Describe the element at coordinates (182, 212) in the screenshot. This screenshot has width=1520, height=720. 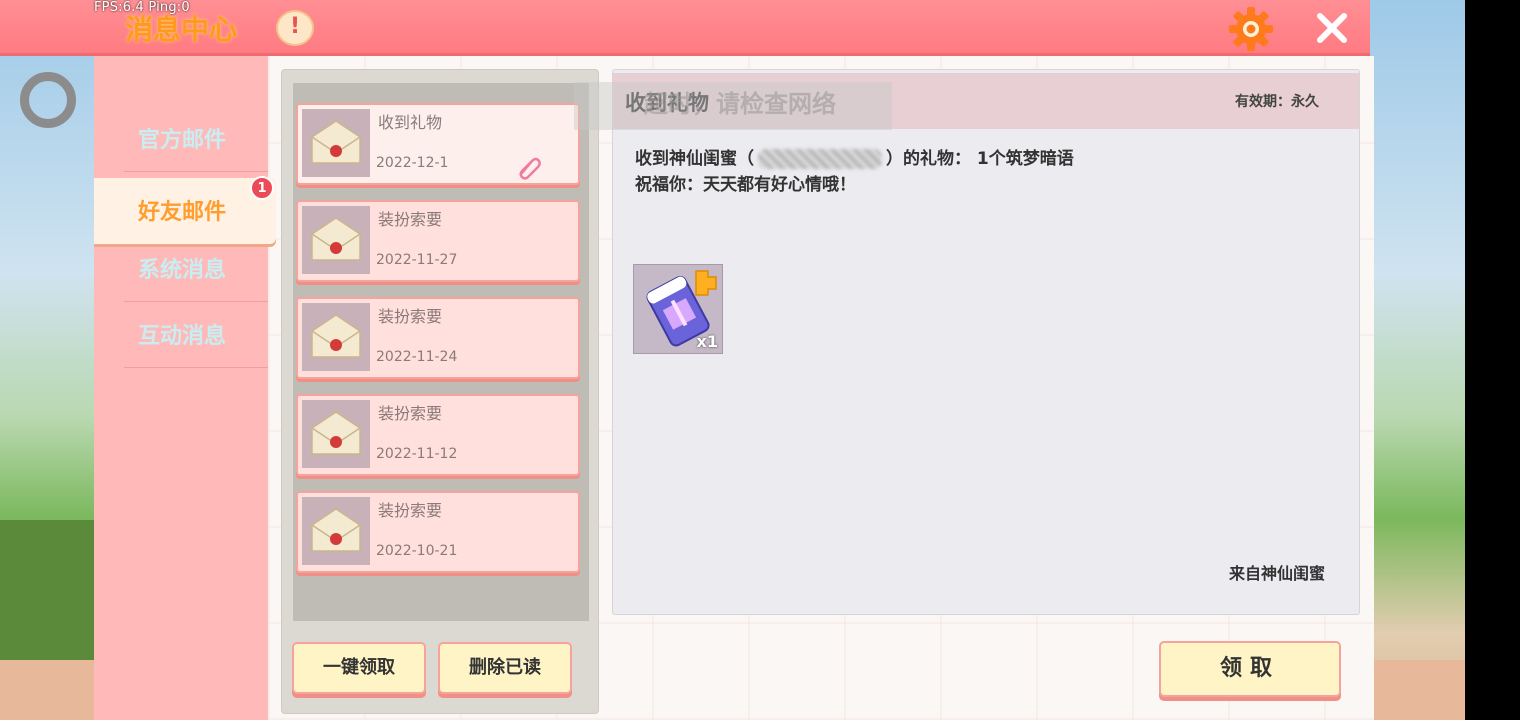
I see `sidebar-item-label: 好友邮件` at that location.